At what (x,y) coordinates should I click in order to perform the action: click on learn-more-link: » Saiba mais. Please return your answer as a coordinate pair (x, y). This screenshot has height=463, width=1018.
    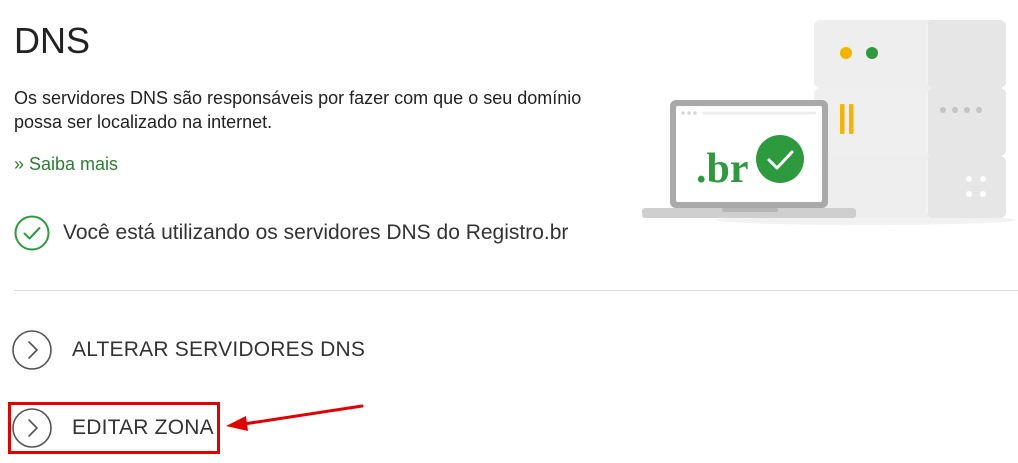
    Looking at the image, I should click on (66, 164).